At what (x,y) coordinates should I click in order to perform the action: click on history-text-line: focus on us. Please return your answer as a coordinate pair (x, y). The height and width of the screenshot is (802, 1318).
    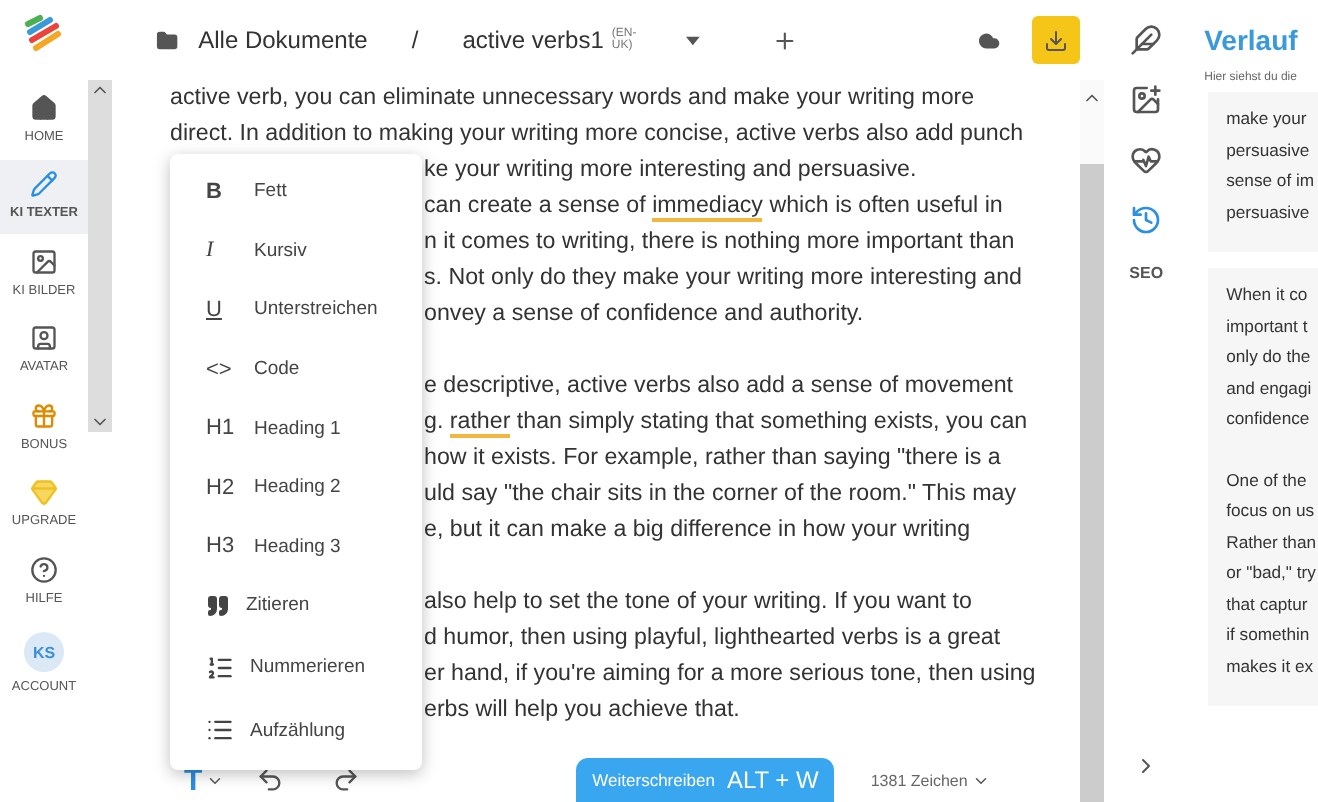
    Looking at the image, I should click on (1270, 511).